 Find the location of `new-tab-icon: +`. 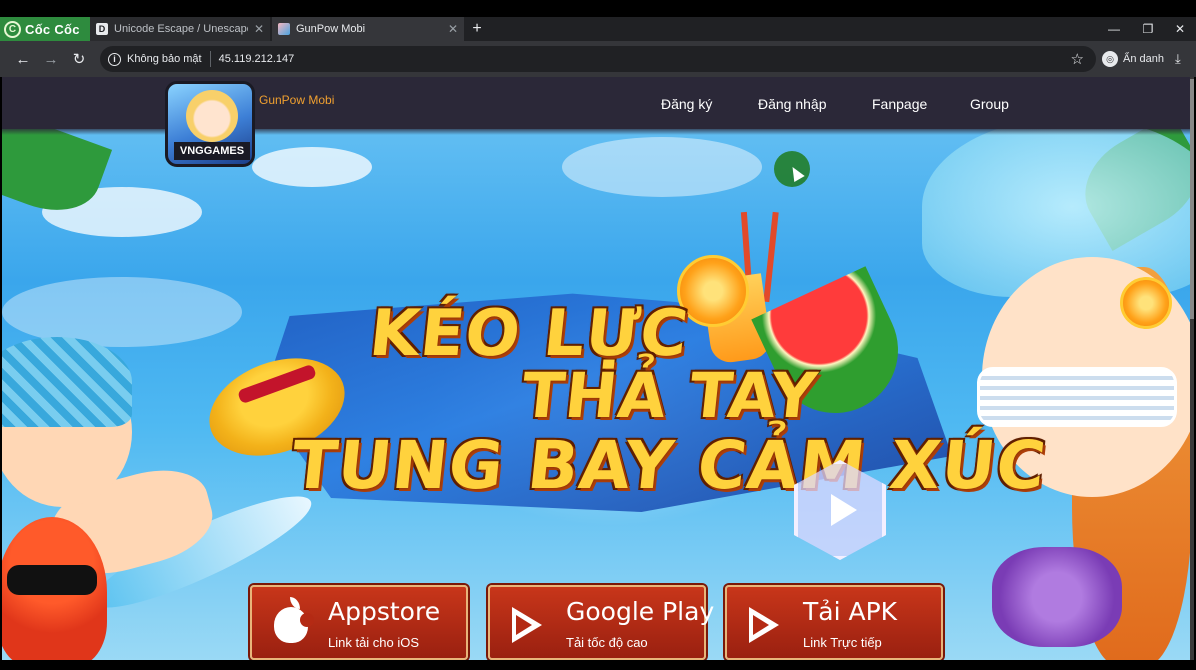

new-tab-icon: + is located at coordinates (477, 29).